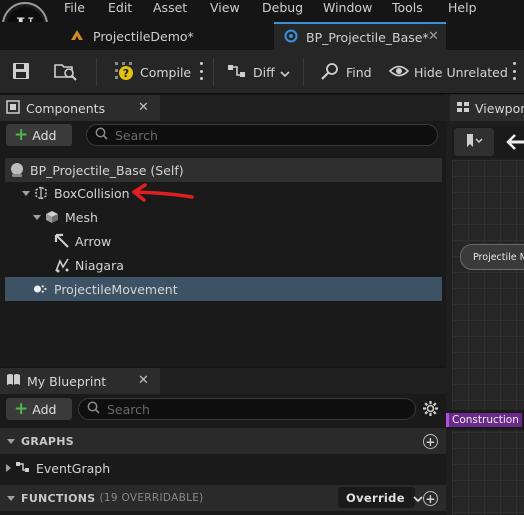 The height and width of the screenshot is (515, 524). Describe the element at coordinates (163, 192) in the screenshot. I see `annotation-arrow-icon` at that location.